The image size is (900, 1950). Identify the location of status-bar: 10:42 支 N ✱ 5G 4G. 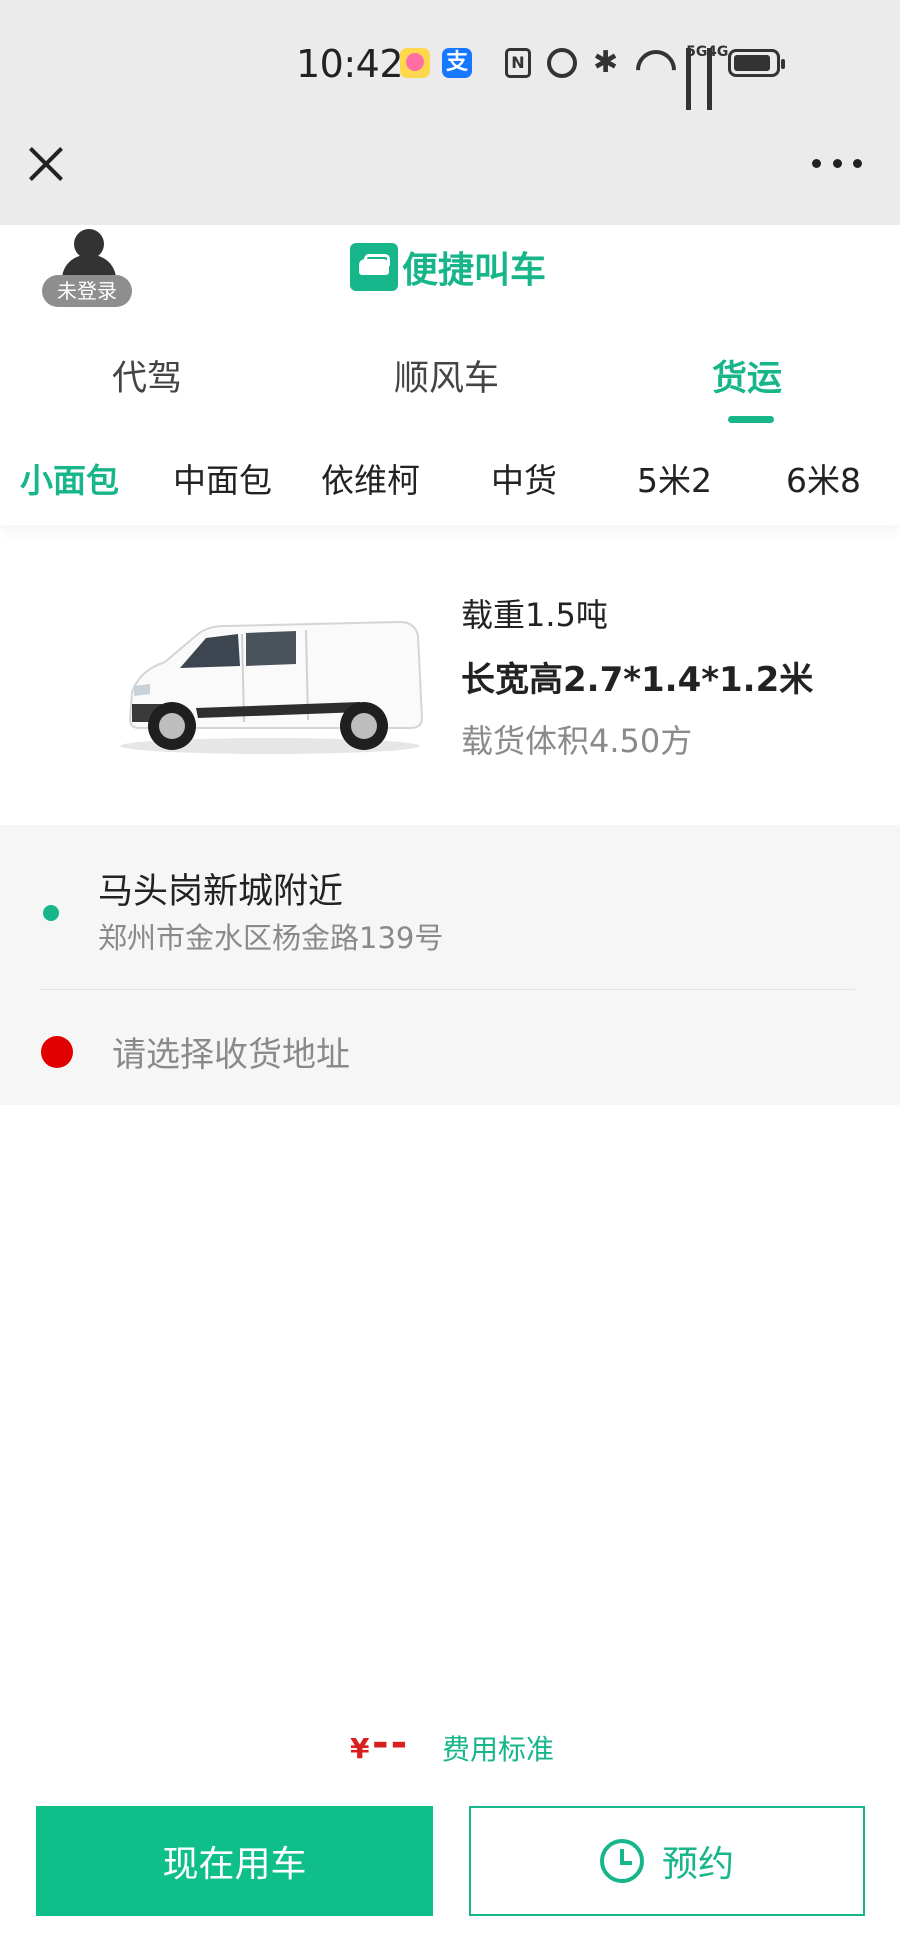
(450, 58).